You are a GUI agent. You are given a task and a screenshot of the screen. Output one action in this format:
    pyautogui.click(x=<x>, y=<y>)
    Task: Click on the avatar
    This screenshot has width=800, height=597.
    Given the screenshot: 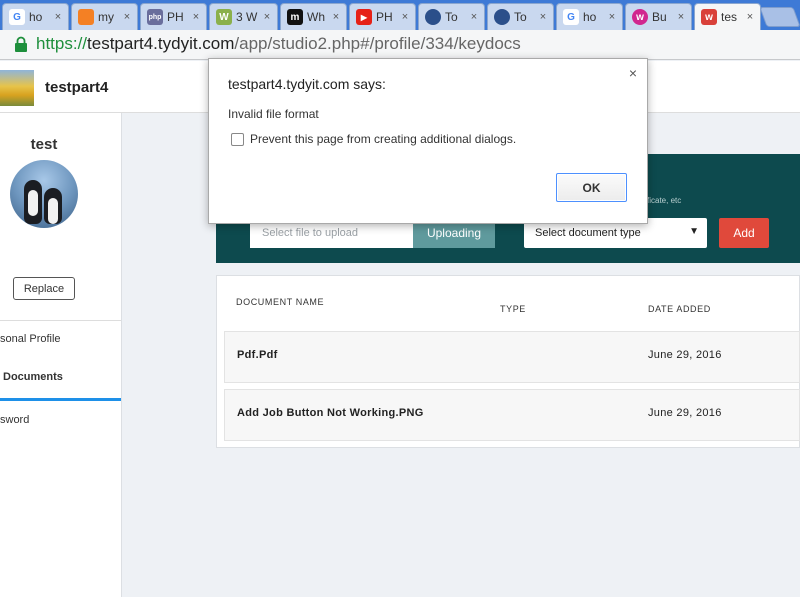 What is the action you would take?
    pyautogui.click(x=44, y=194)
    